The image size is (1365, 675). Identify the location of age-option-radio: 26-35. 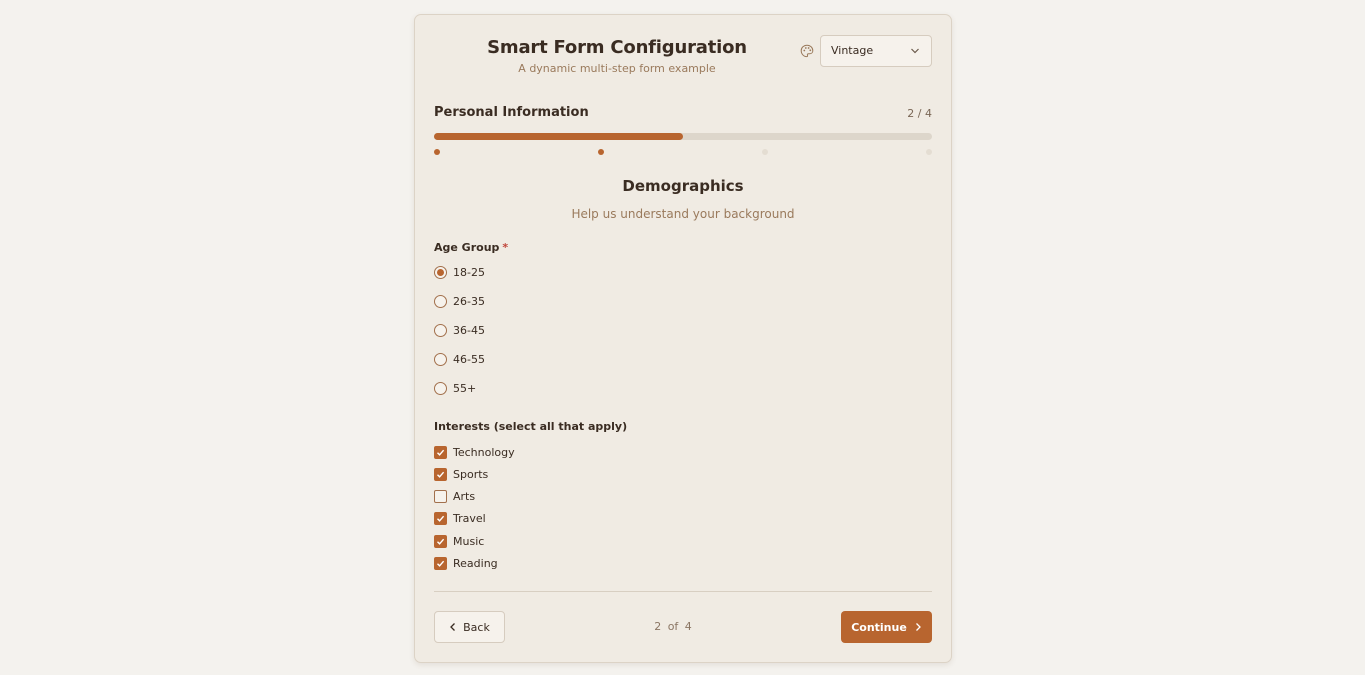
(459, 301).